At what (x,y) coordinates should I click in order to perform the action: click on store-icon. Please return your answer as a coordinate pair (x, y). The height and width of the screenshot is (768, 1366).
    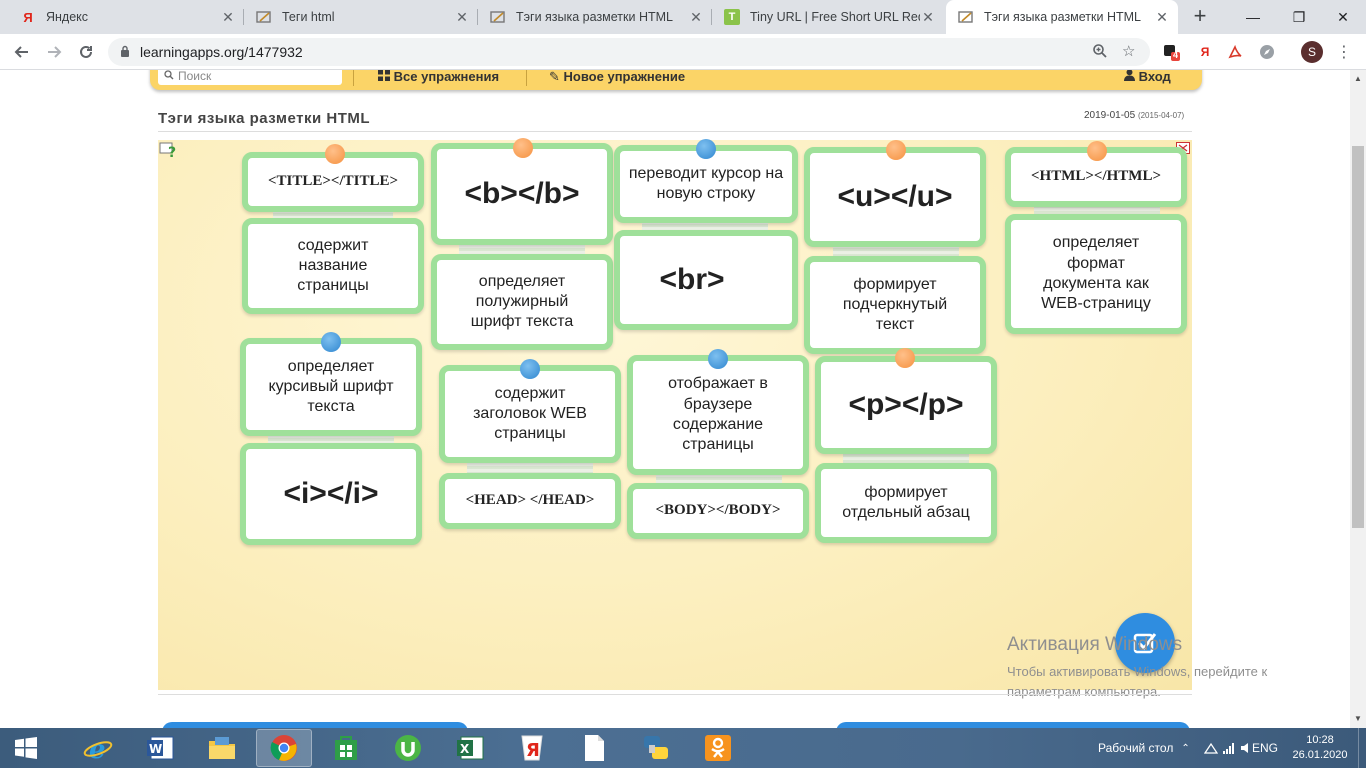
    Looking at the image, I should click on (346, 748).